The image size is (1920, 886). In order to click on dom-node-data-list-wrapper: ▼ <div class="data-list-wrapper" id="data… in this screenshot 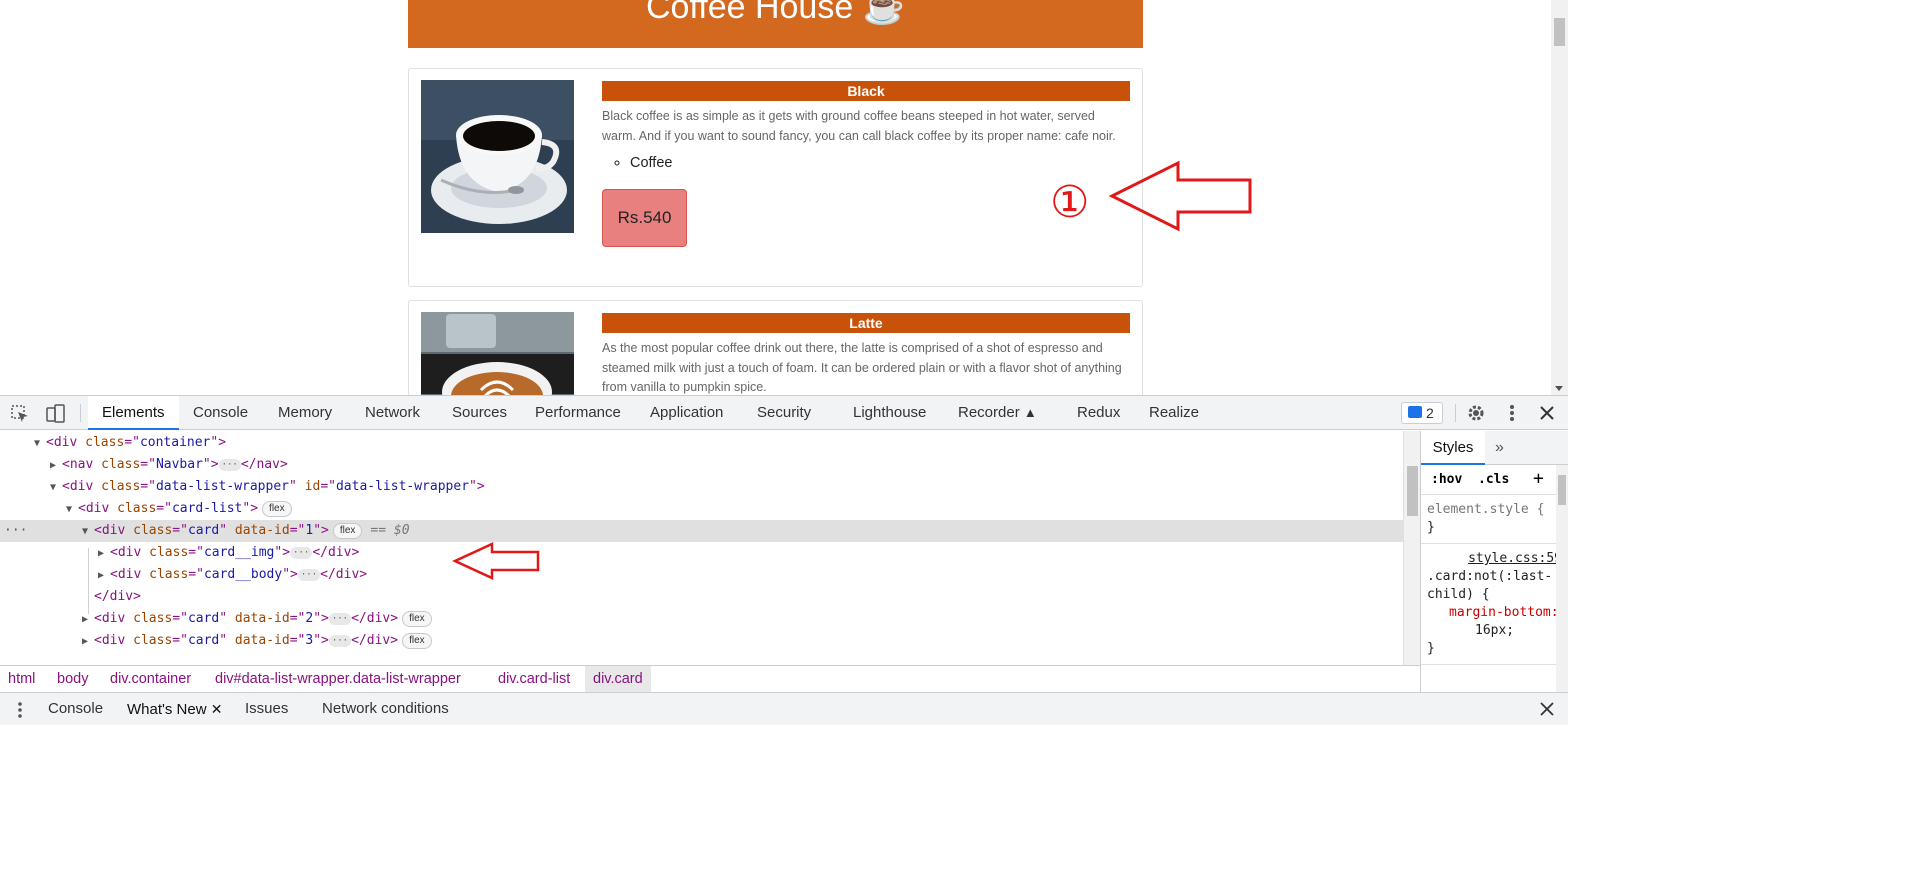, I will do `click(267, 487)`.